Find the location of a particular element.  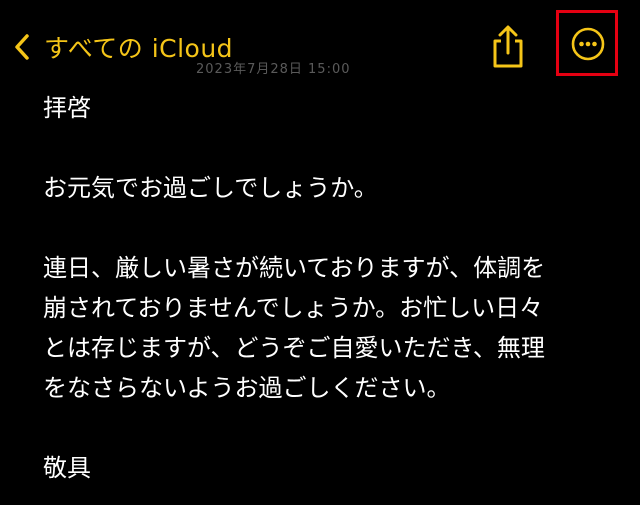

more-options-button is located at coordinates (588, 44).